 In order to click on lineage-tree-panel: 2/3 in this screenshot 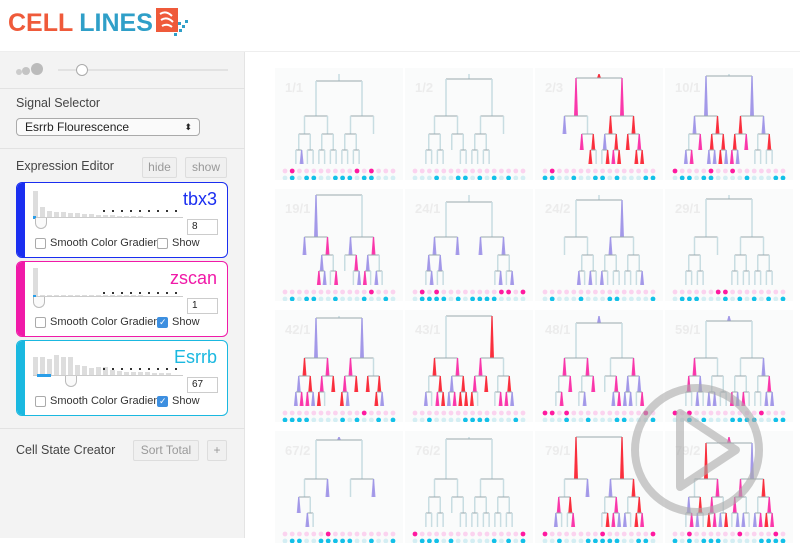, I will do `click(599, 124)`.